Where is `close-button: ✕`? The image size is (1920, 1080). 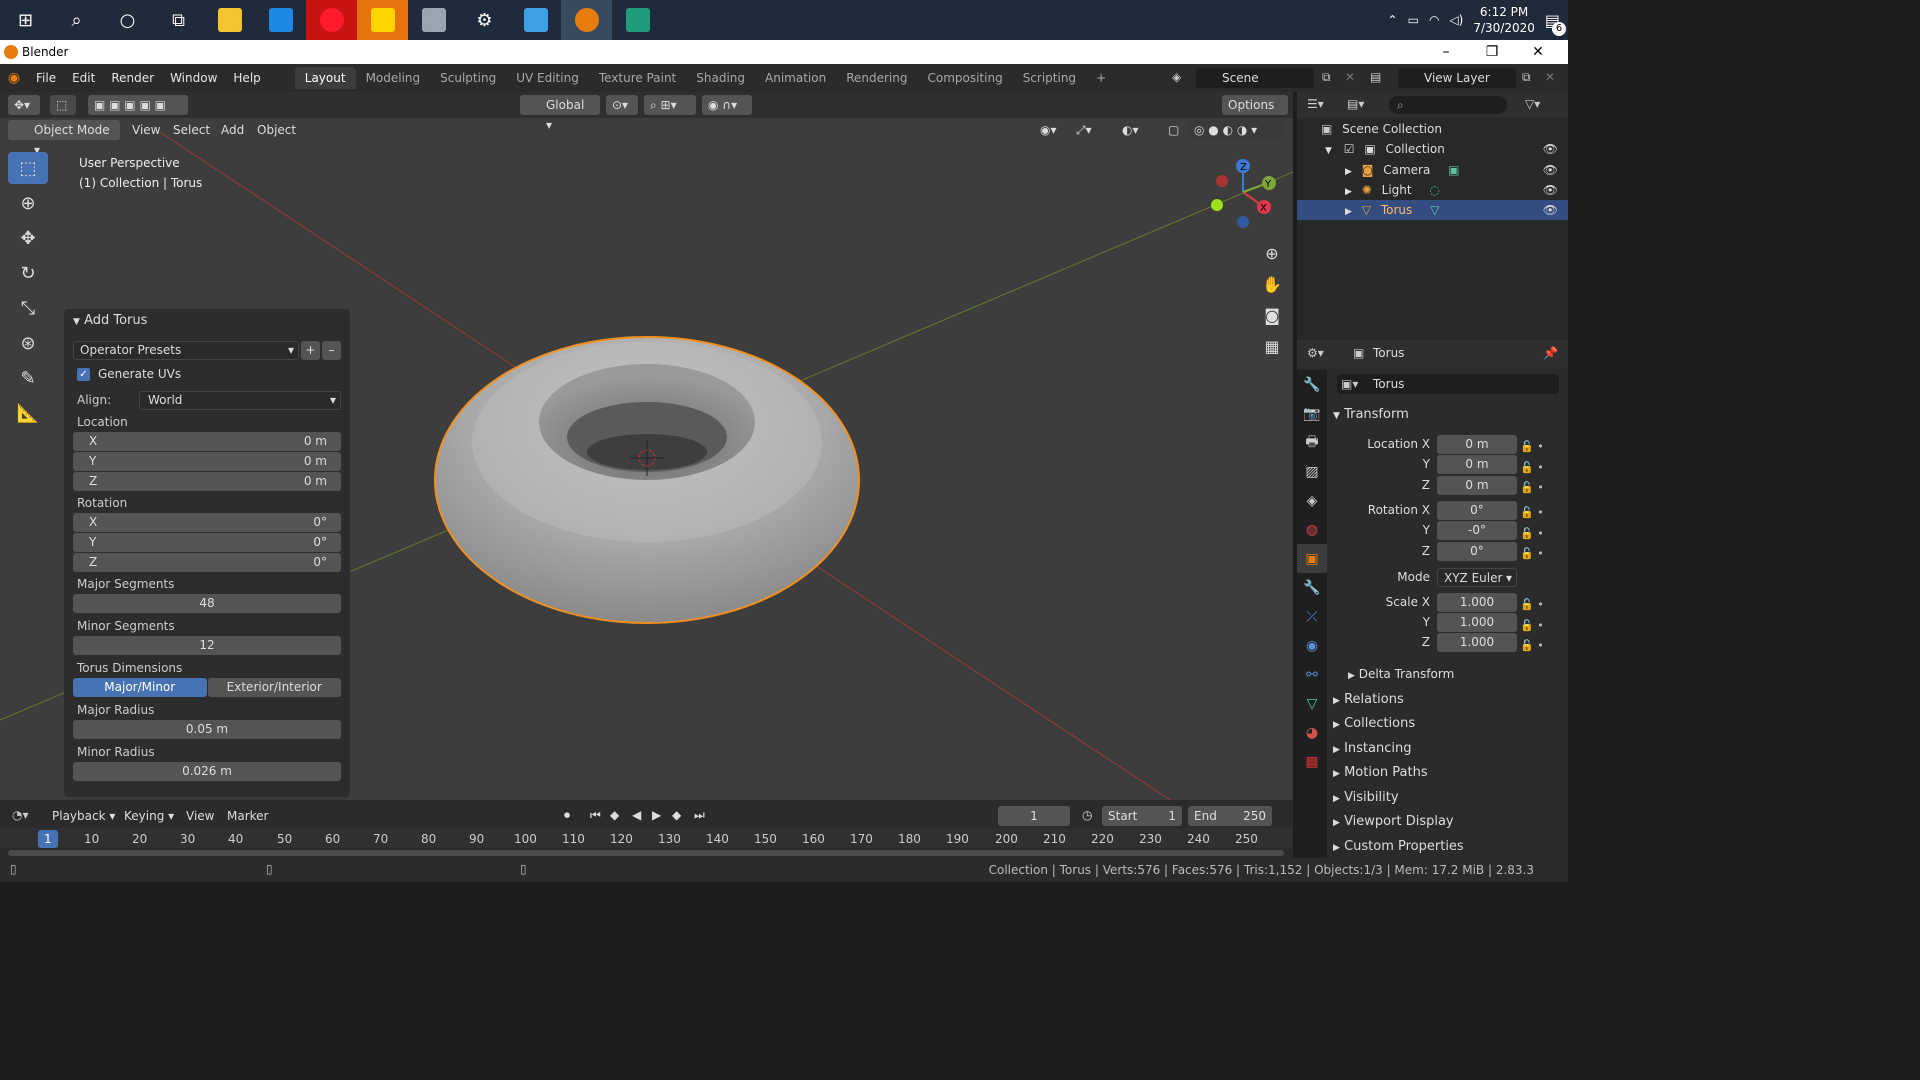
close-button: ✕ is located at coordinates (1538, 52).